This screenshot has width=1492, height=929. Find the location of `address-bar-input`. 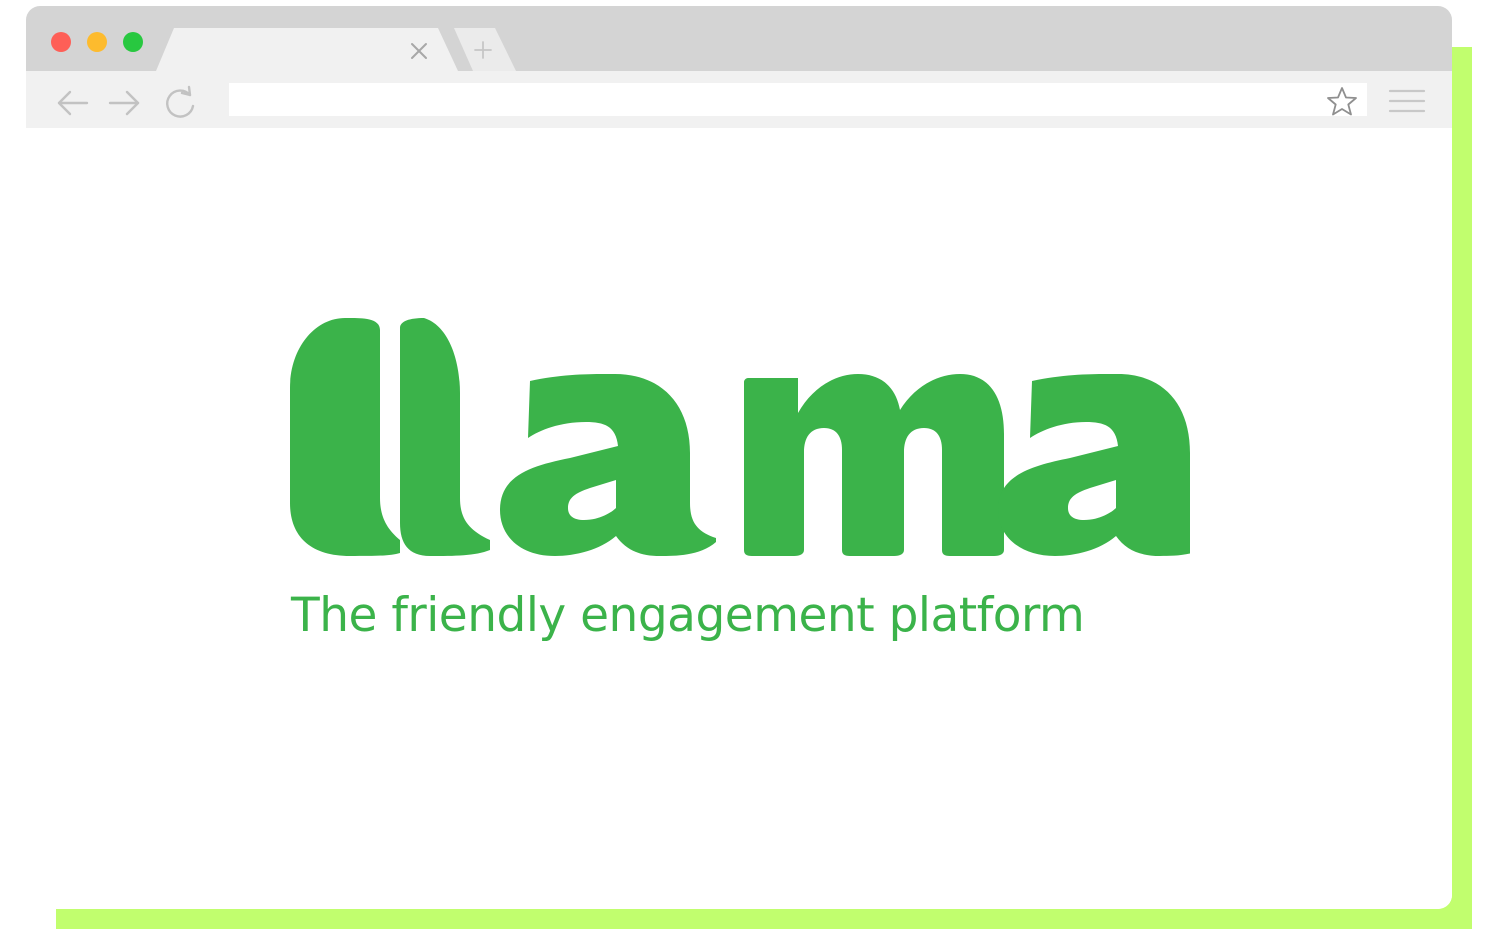

address-bar-input is located at coordinates (798, 99).